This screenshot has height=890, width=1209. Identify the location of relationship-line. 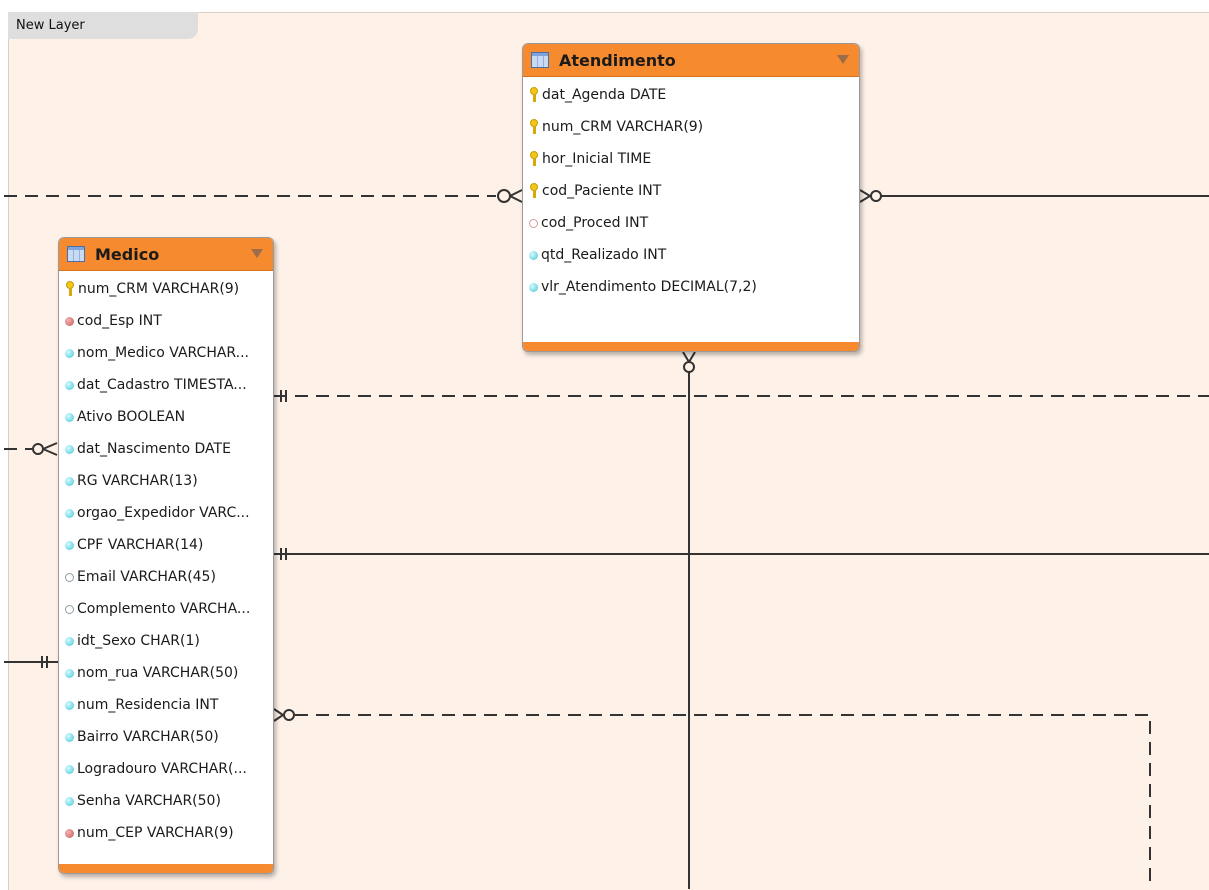
(723, 801).